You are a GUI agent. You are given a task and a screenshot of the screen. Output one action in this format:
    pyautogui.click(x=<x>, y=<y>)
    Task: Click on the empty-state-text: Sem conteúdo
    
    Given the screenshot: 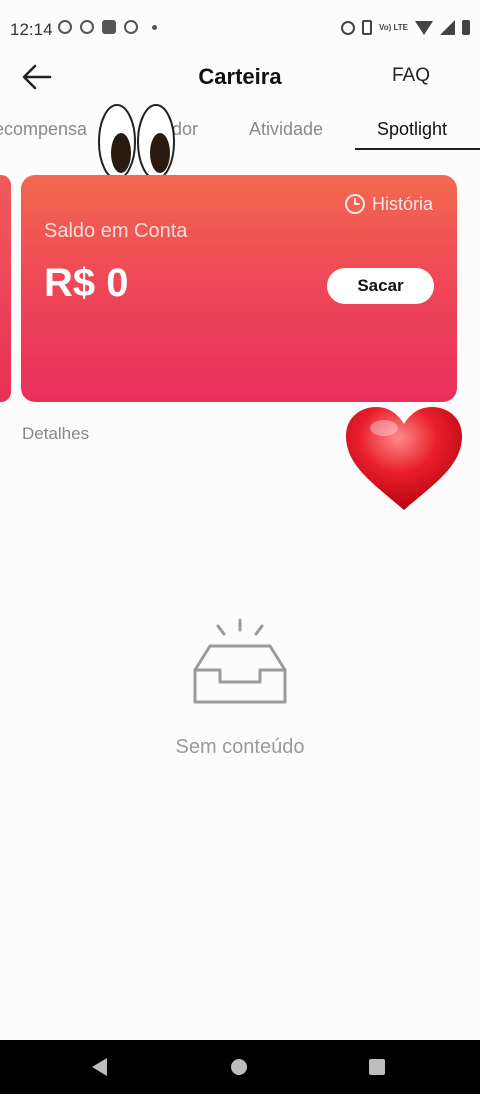 What is the action you would take?
    pyautogui.click(x=240, y=747)
    